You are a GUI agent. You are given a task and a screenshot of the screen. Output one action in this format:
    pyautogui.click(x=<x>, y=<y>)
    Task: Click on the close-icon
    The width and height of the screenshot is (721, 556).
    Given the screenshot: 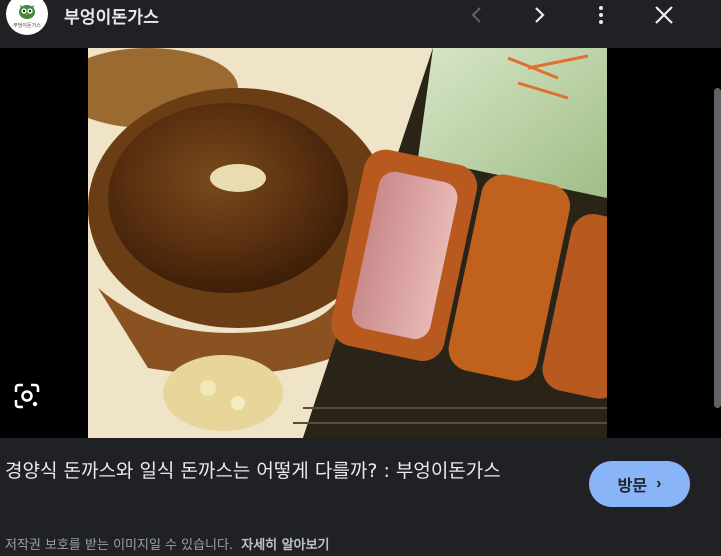 What is the action you would take?
    pyautogui.click(x=664, y=15)
    